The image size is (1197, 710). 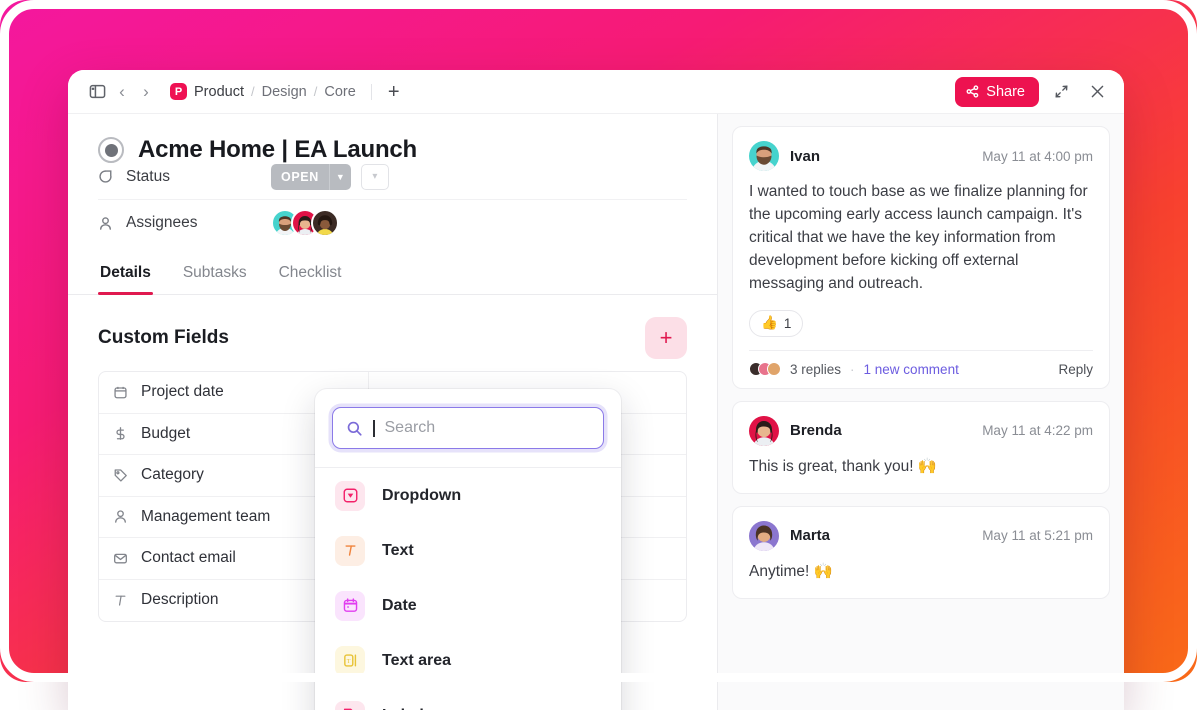 I want to click on text-cursor, so click(x=374, y=428).